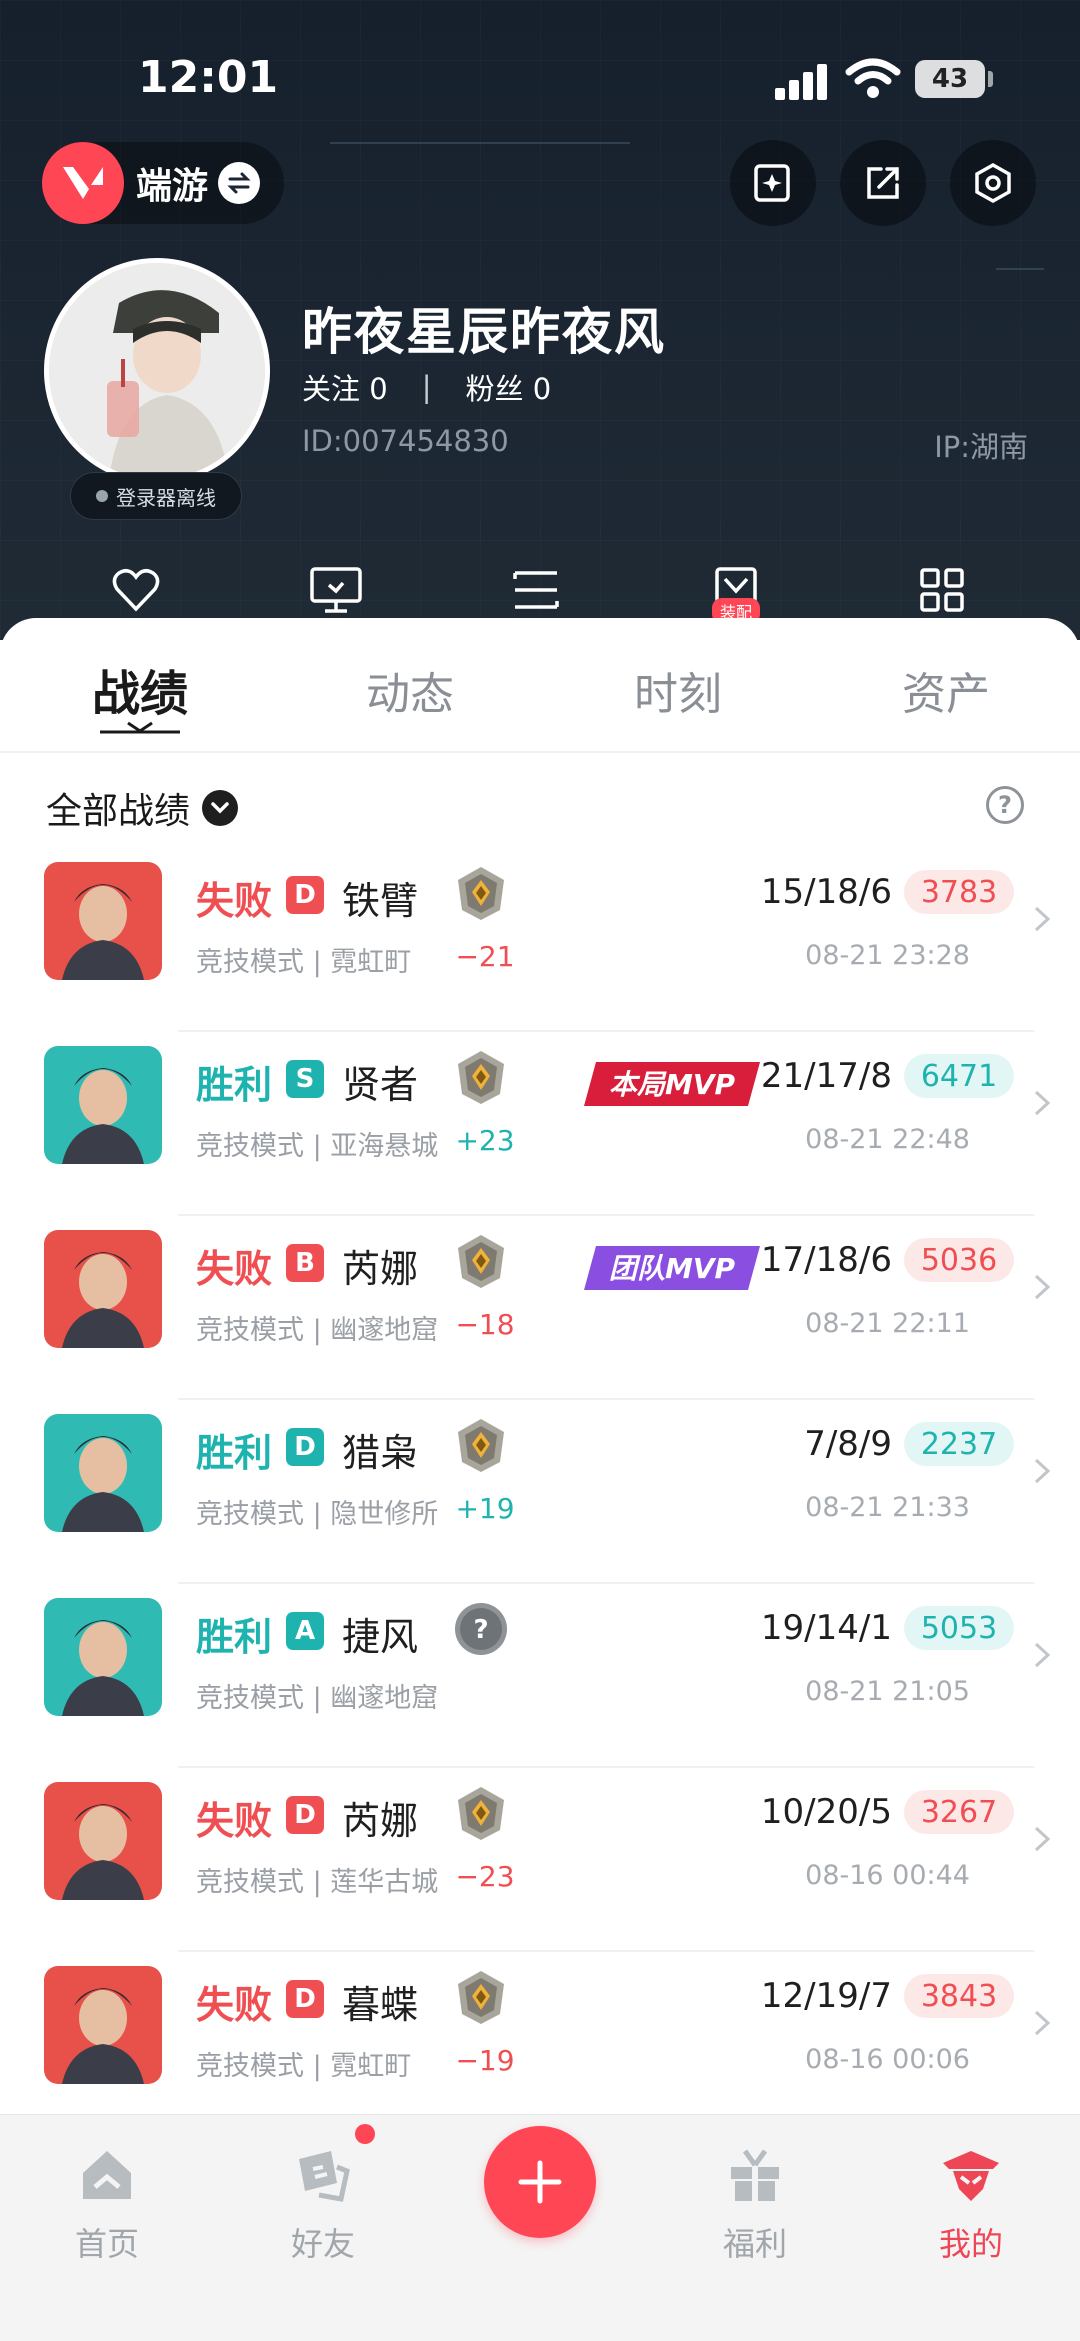  I want to click on match-mode-map: 竞技模式 | 莲华古城, so click(317, 1882).